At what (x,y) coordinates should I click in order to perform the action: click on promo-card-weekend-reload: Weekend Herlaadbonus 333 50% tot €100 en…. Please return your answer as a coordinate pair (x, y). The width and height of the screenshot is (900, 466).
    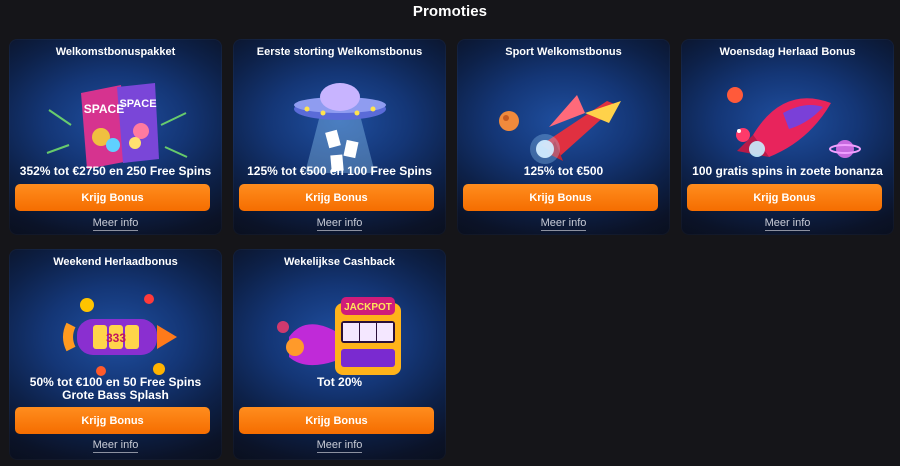
    Looking at the image, I should click on (115, 354).